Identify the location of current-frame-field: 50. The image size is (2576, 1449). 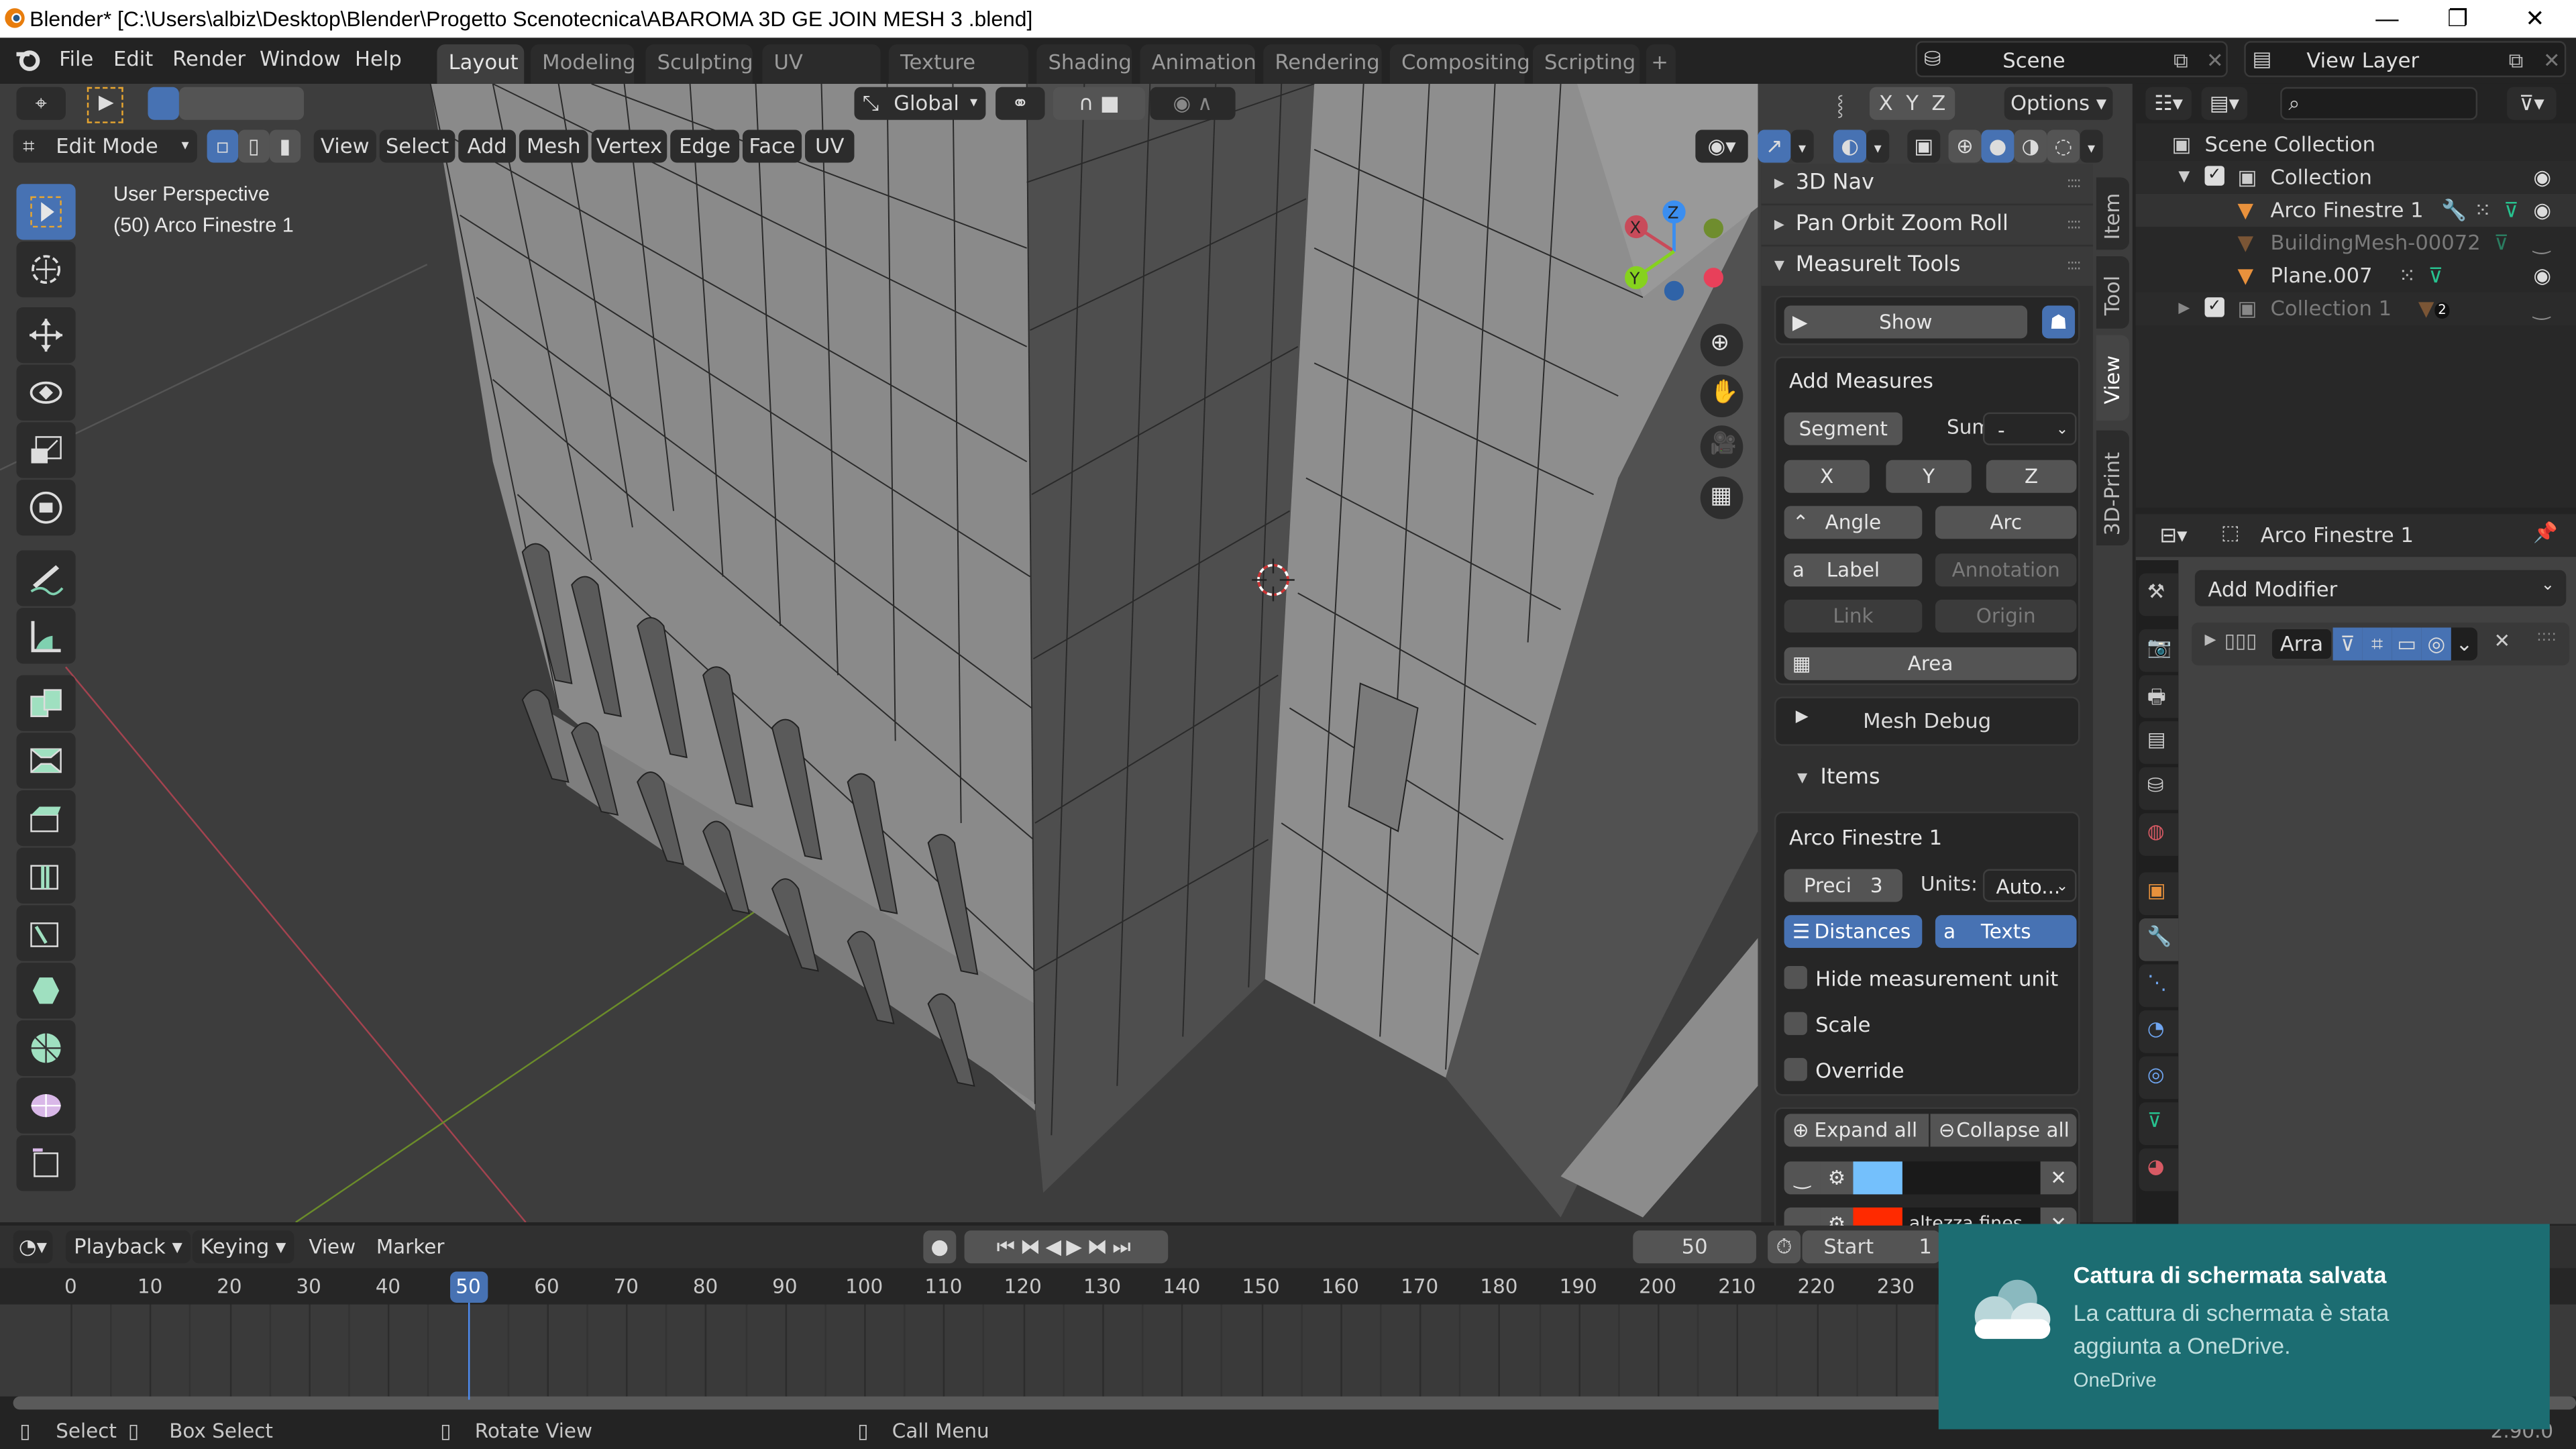
(1694, 1247).